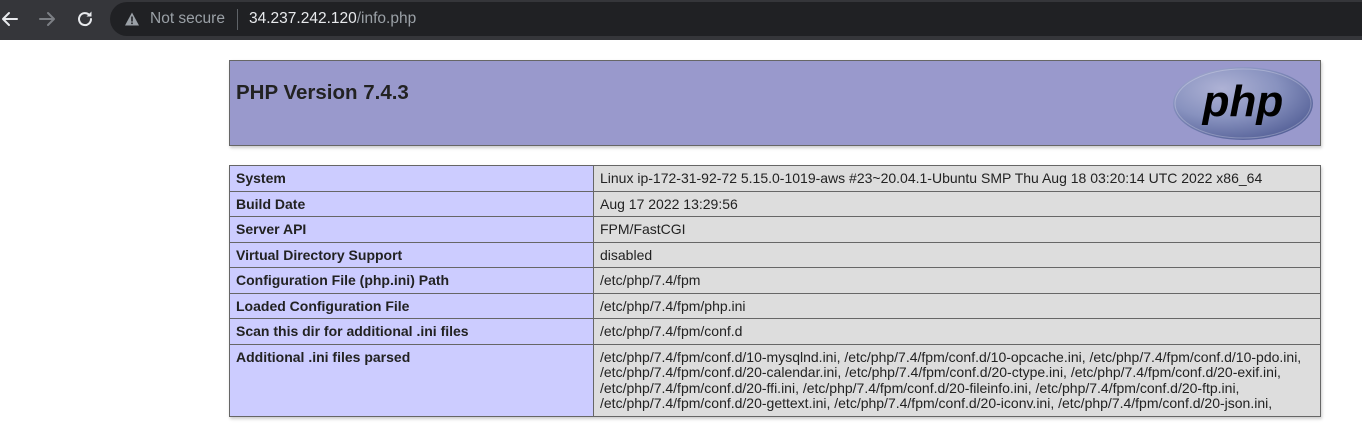 This screenshot has width=1362, height=425. What do you see at coordinates (411, 254) in the screenshot?
I see `row-key: Virtual Directory Support` at bounding box center [411, 254].